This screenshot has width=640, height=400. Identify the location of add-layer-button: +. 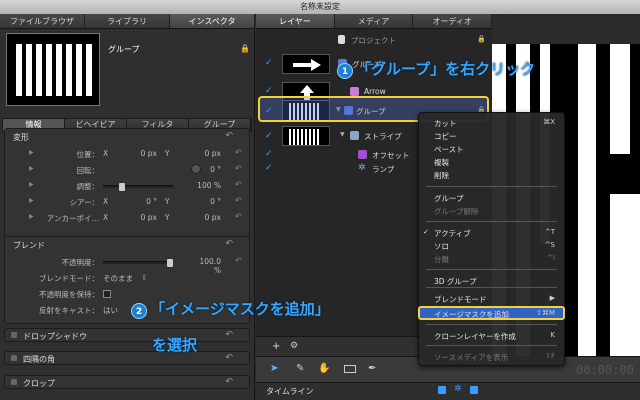
(276, 346).